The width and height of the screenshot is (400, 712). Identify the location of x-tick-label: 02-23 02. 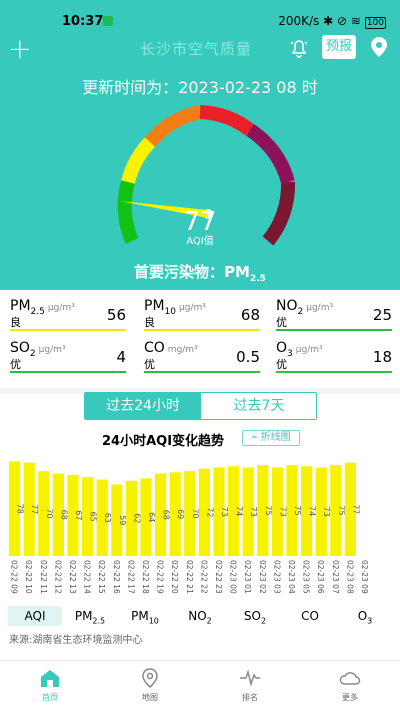
(262, 577).